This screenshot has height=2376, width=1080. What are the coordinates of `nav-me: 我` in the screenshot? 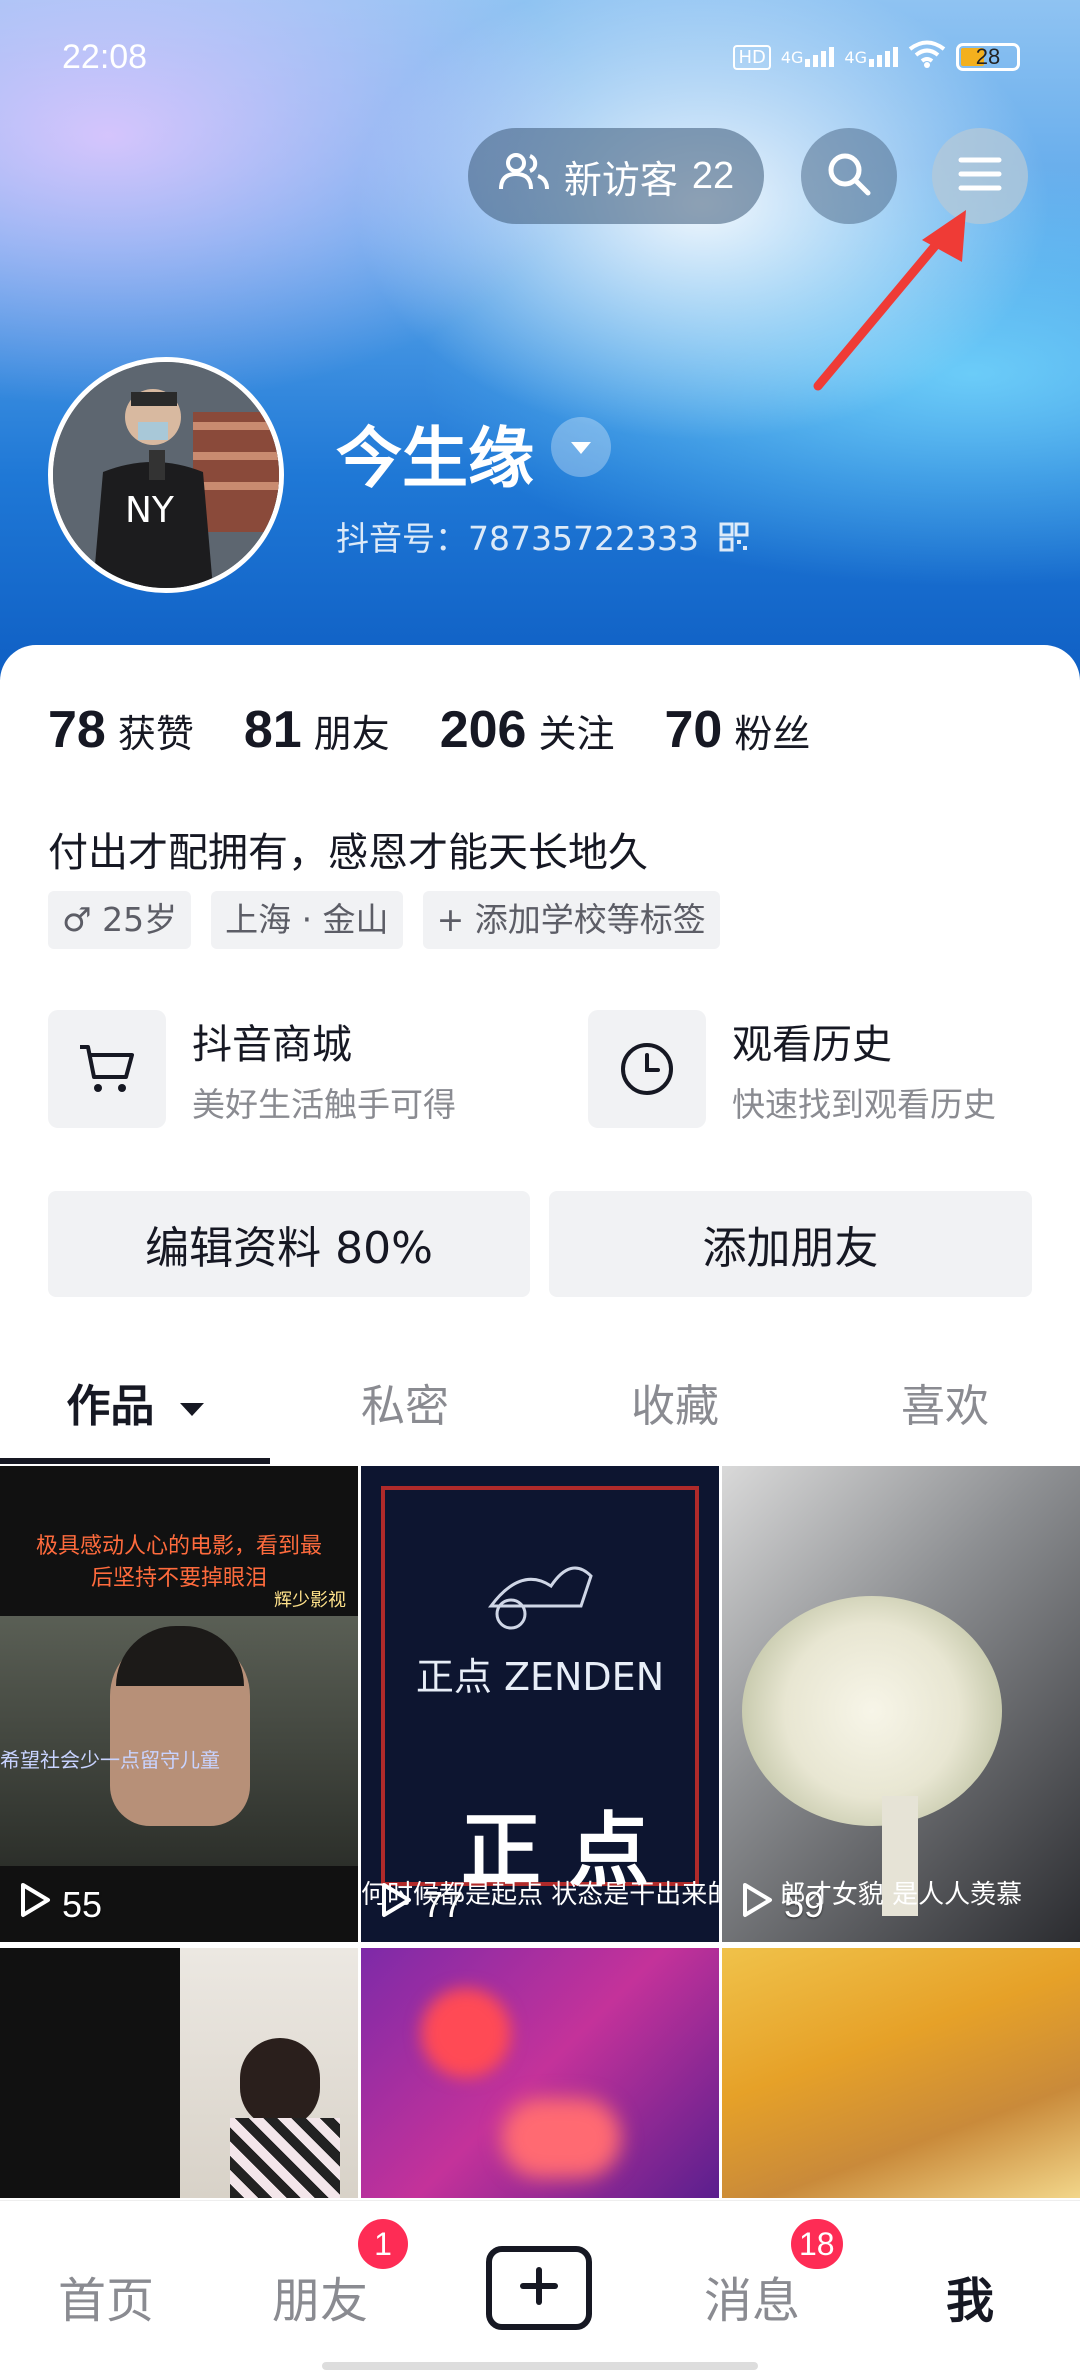 It's located at (970, 2296).